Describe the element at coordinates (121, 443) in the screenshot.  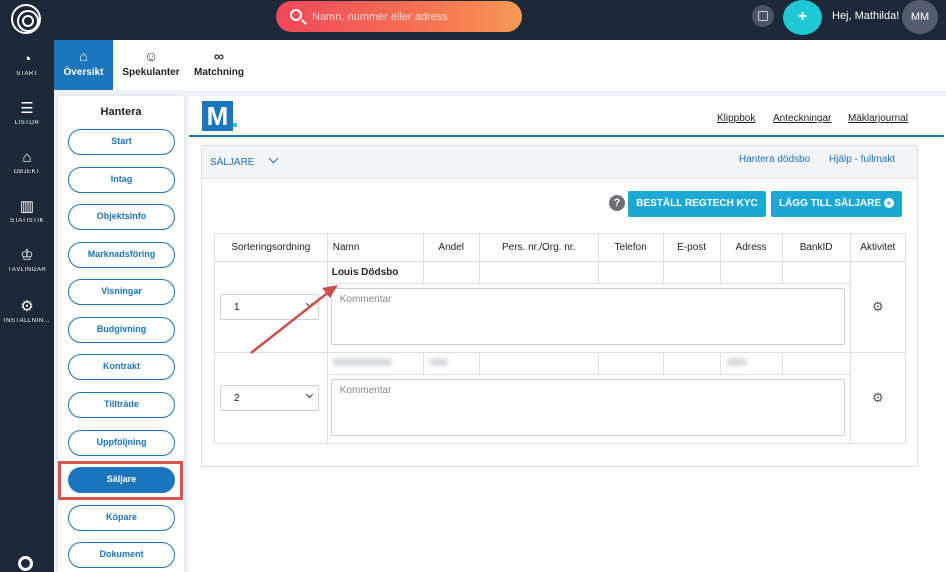
I see `hantera-item-uppfoljning: Uppföljning` at that location.